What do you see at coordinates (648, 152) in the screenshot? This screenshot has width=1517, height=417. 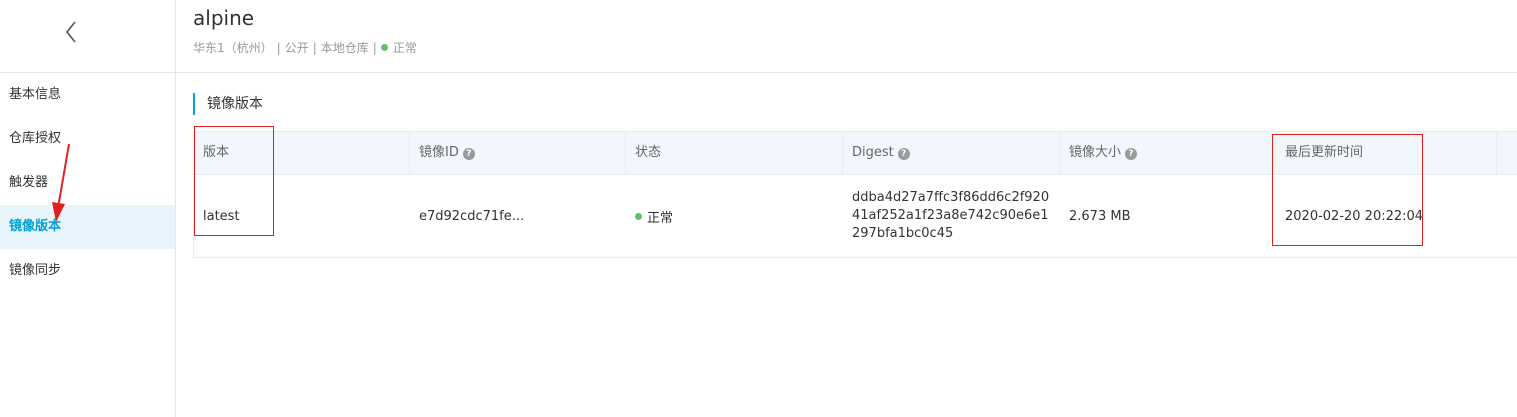 I see `column-label: 状态` at bounding box center [648, 152].